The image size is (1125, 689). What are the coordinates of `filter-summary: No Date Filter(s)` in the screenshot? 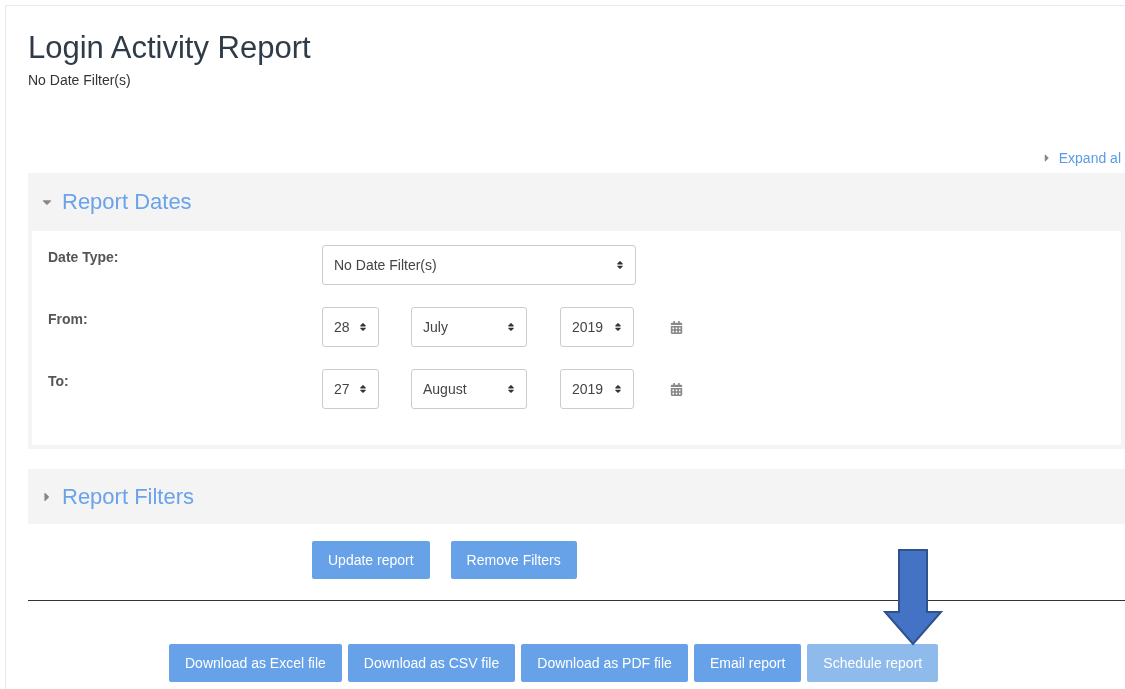 It's located at (80, 80).